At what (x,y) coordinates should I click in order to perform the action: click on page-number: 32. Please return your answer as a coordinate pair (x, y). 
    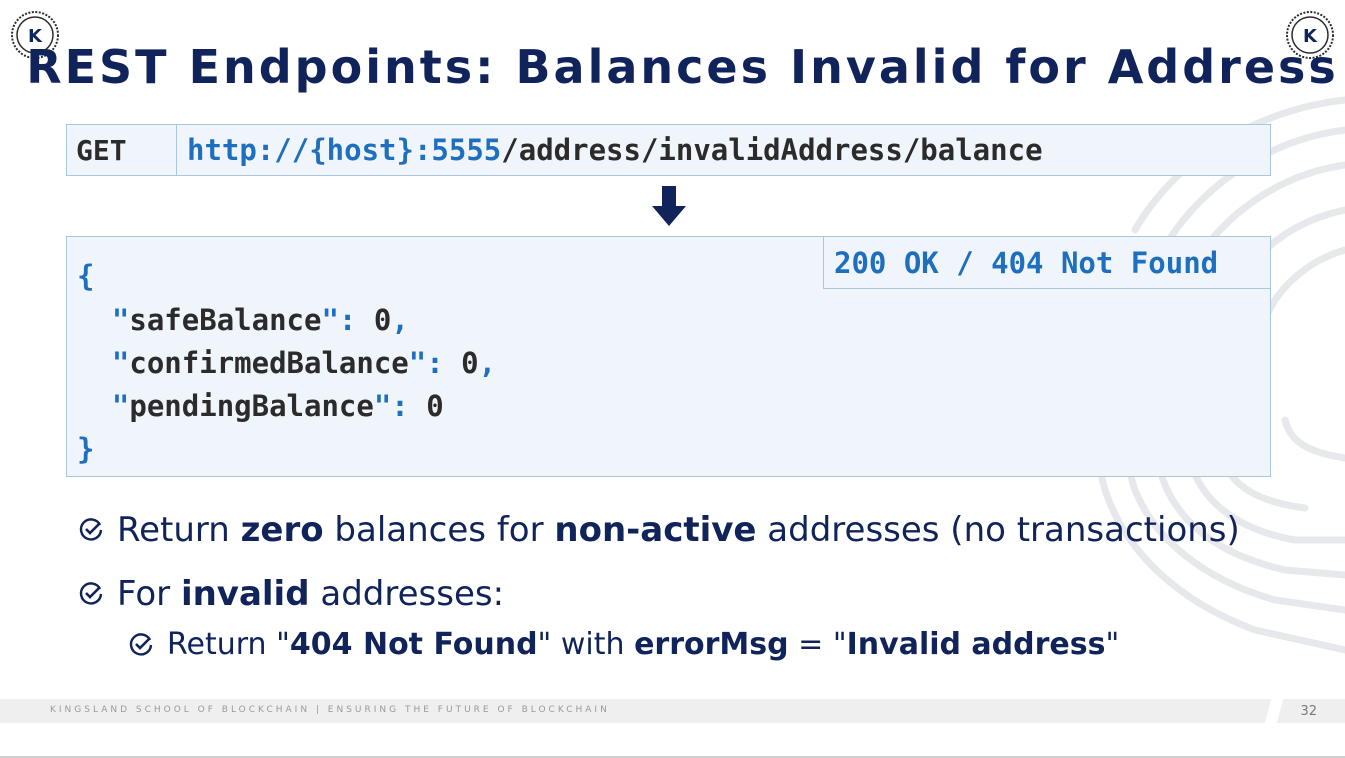
    Looking at the image, I should click on (1308, 711).